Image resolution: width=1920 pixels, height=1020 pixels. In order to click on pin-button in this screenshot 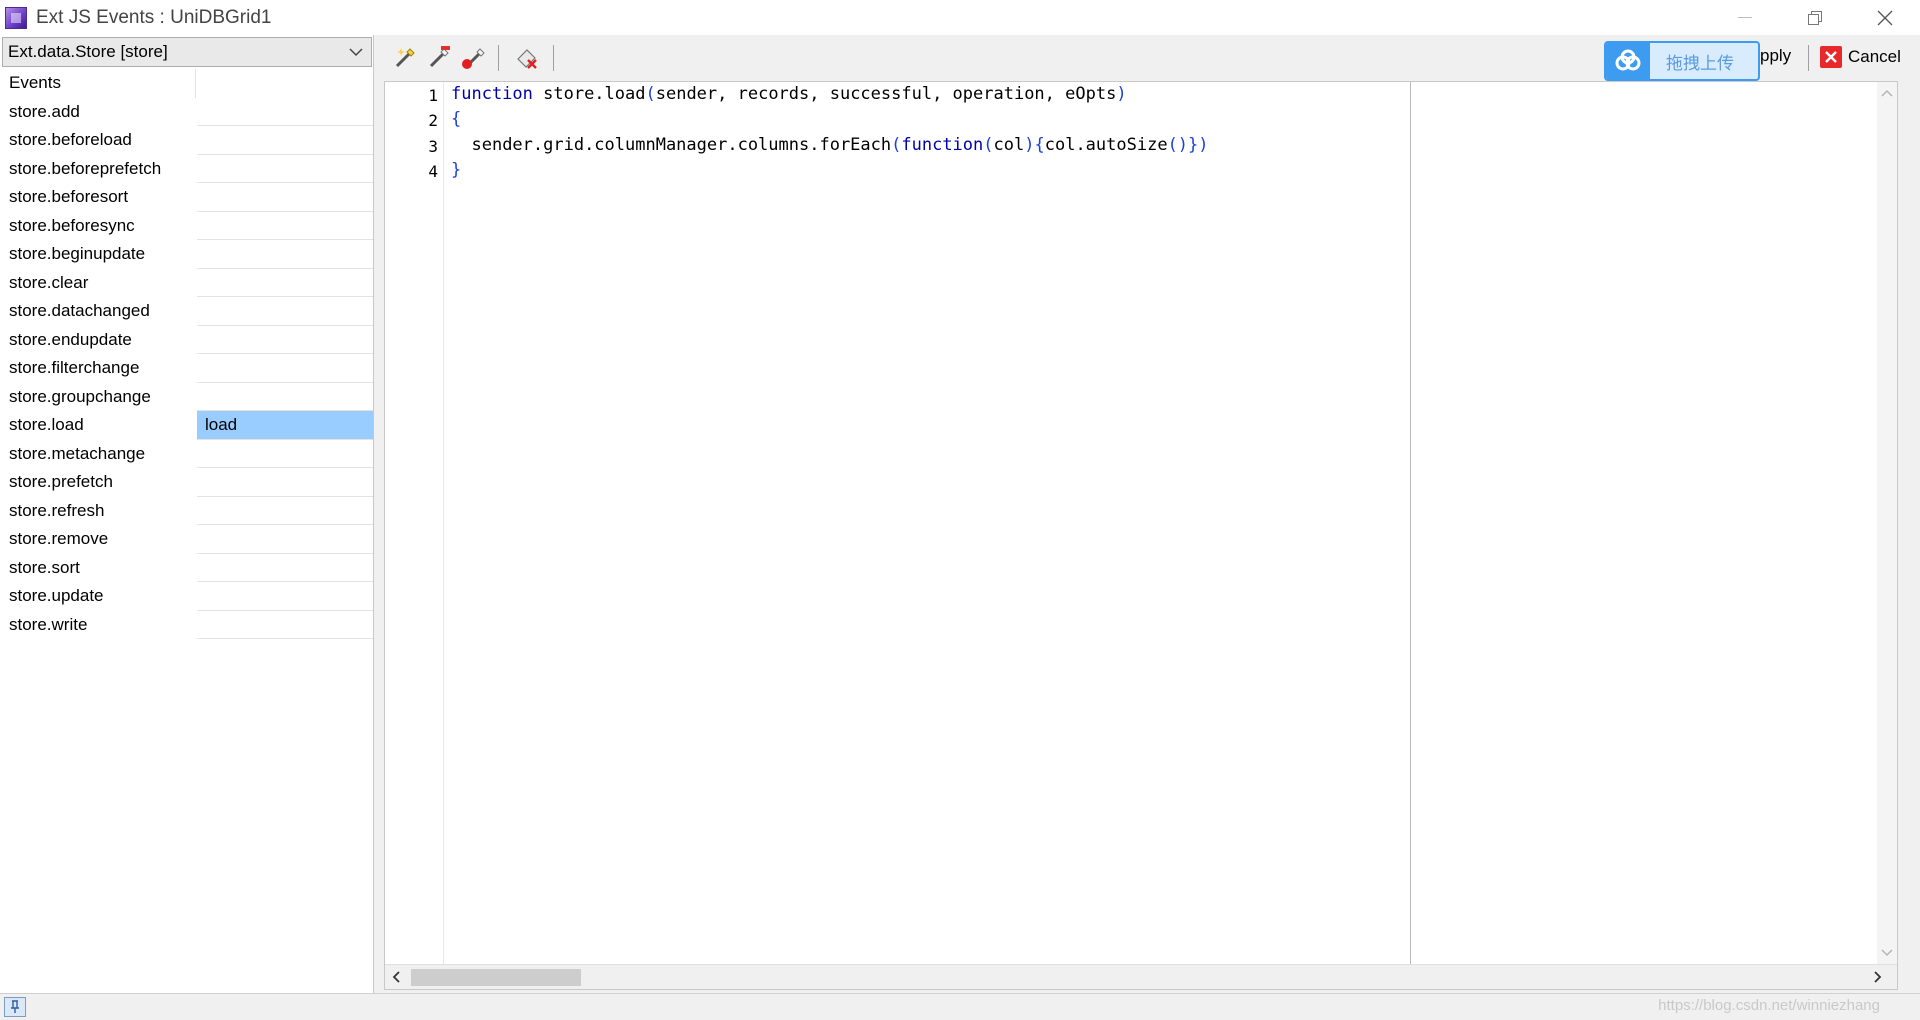, I will do `click(15, 1007)`.